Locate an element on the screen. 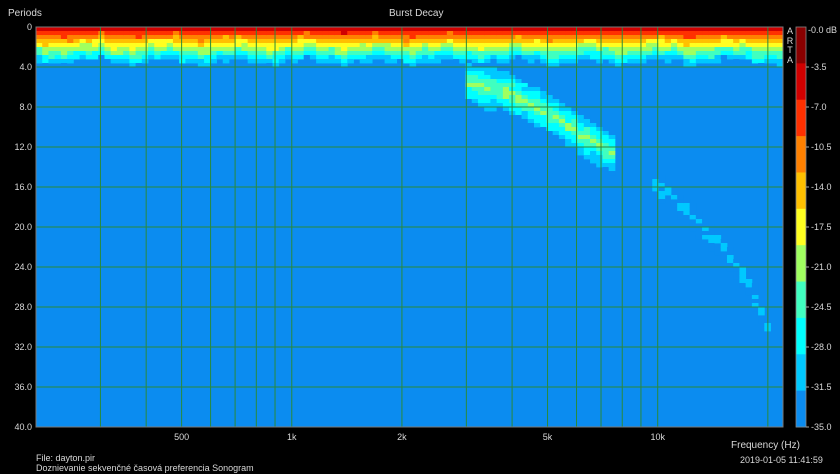 Image resolution: width=840 pixels, height=474 pixels. y-tick-label: 12.0 is located at coordinates (23, 147).